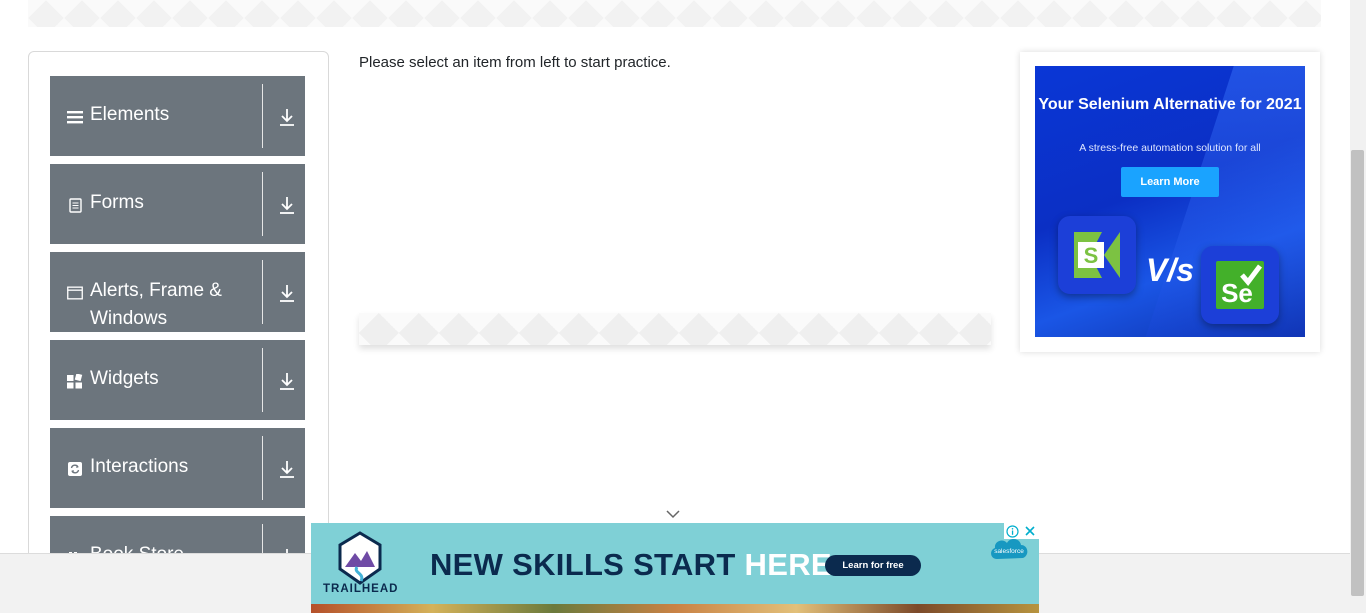 The image size is (1366, 613). I want to click on chevron-down-icon, so click(673, 514).